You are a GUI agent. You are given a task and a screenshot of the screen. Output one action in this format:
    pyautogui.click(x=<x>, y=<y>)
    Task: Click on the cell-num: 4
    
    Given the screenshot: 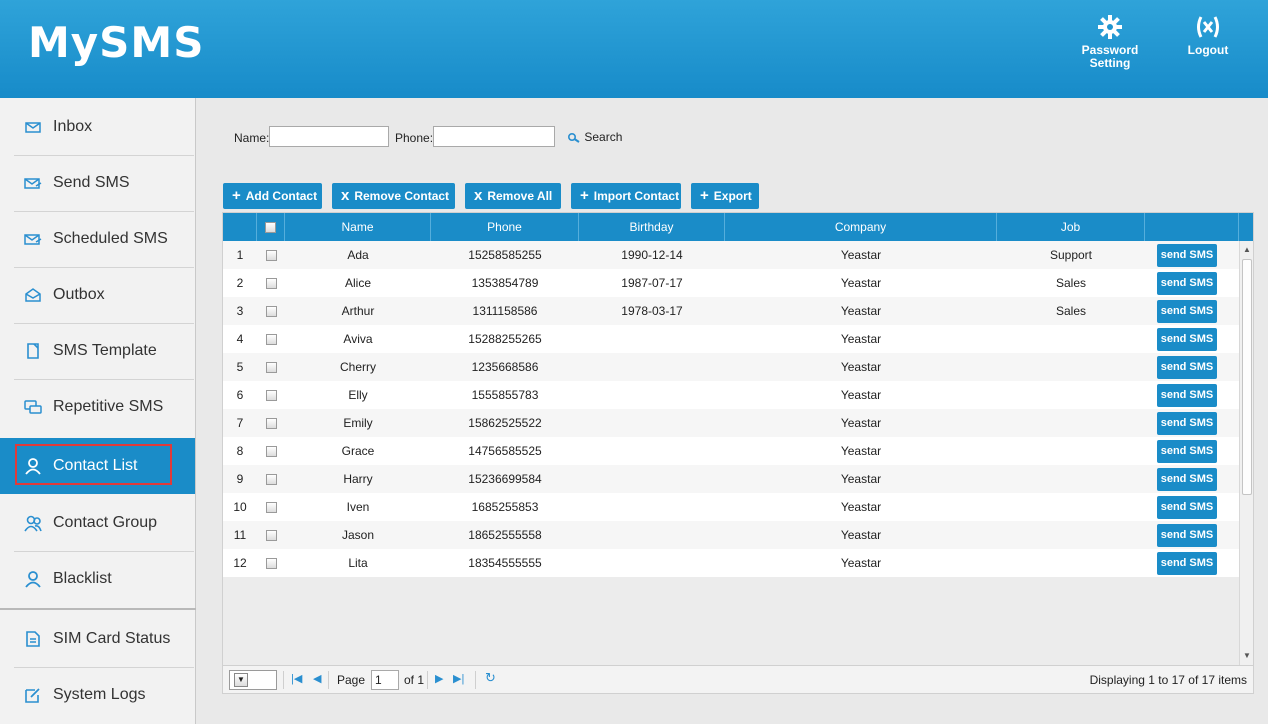 What is the action you would take?
    pyautogui.click(x=240, y=339)
    